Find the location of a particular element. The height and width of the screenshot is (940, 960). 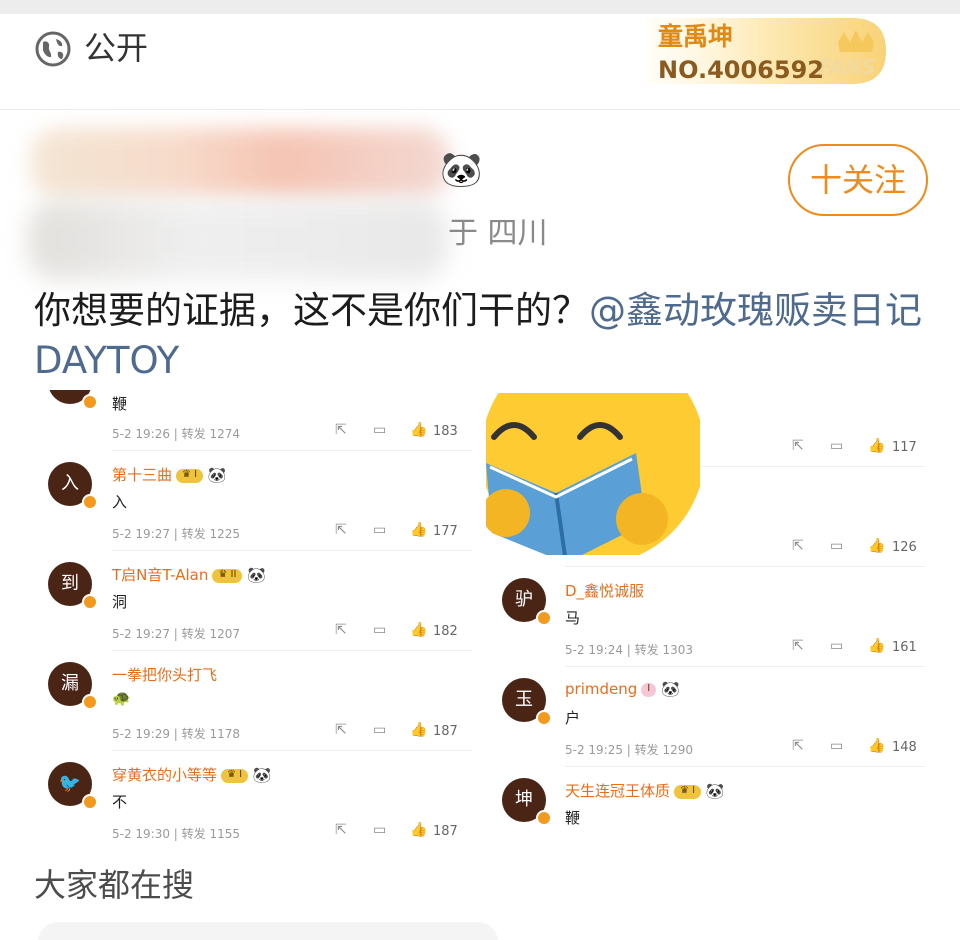

comment-username: 天生连冠王体质 ♛ I 🐼 is located at coordinates (645, 790).